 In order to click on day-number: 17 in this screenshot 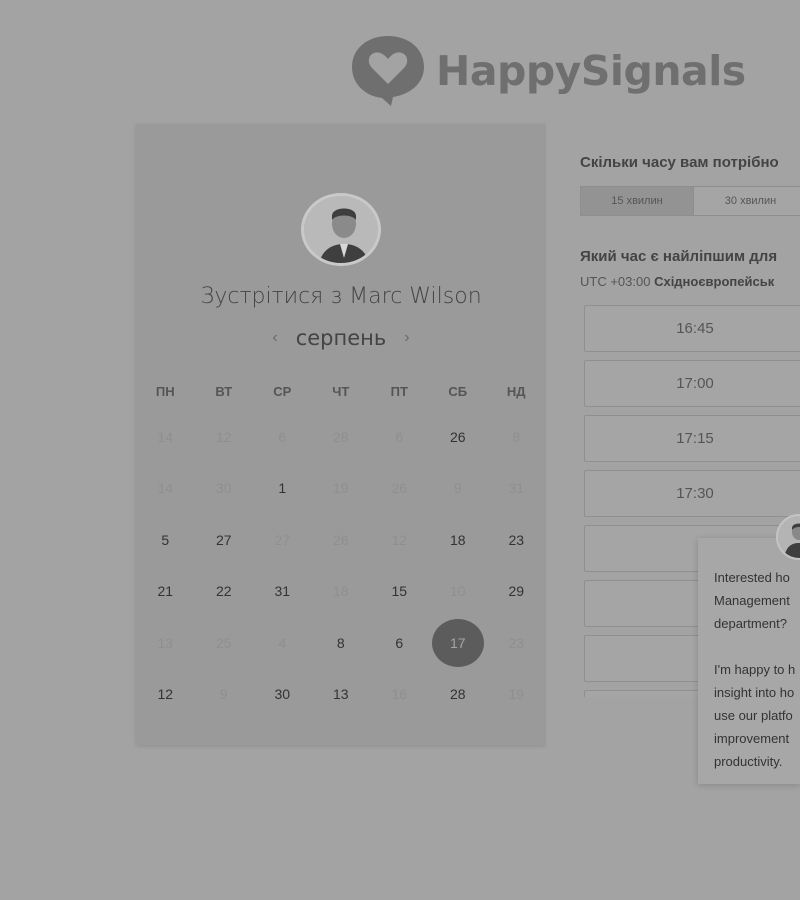, I will do `click(457, 642)`.